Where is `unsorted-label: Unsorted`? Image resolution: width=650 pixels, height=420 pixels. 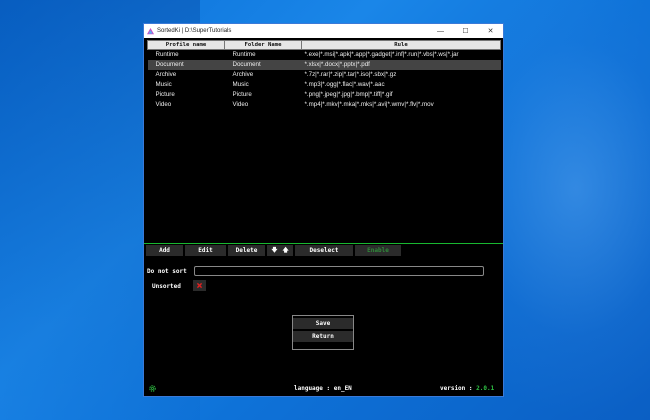 unsorted-label: Unsorted is located at coordinates (166, 286).